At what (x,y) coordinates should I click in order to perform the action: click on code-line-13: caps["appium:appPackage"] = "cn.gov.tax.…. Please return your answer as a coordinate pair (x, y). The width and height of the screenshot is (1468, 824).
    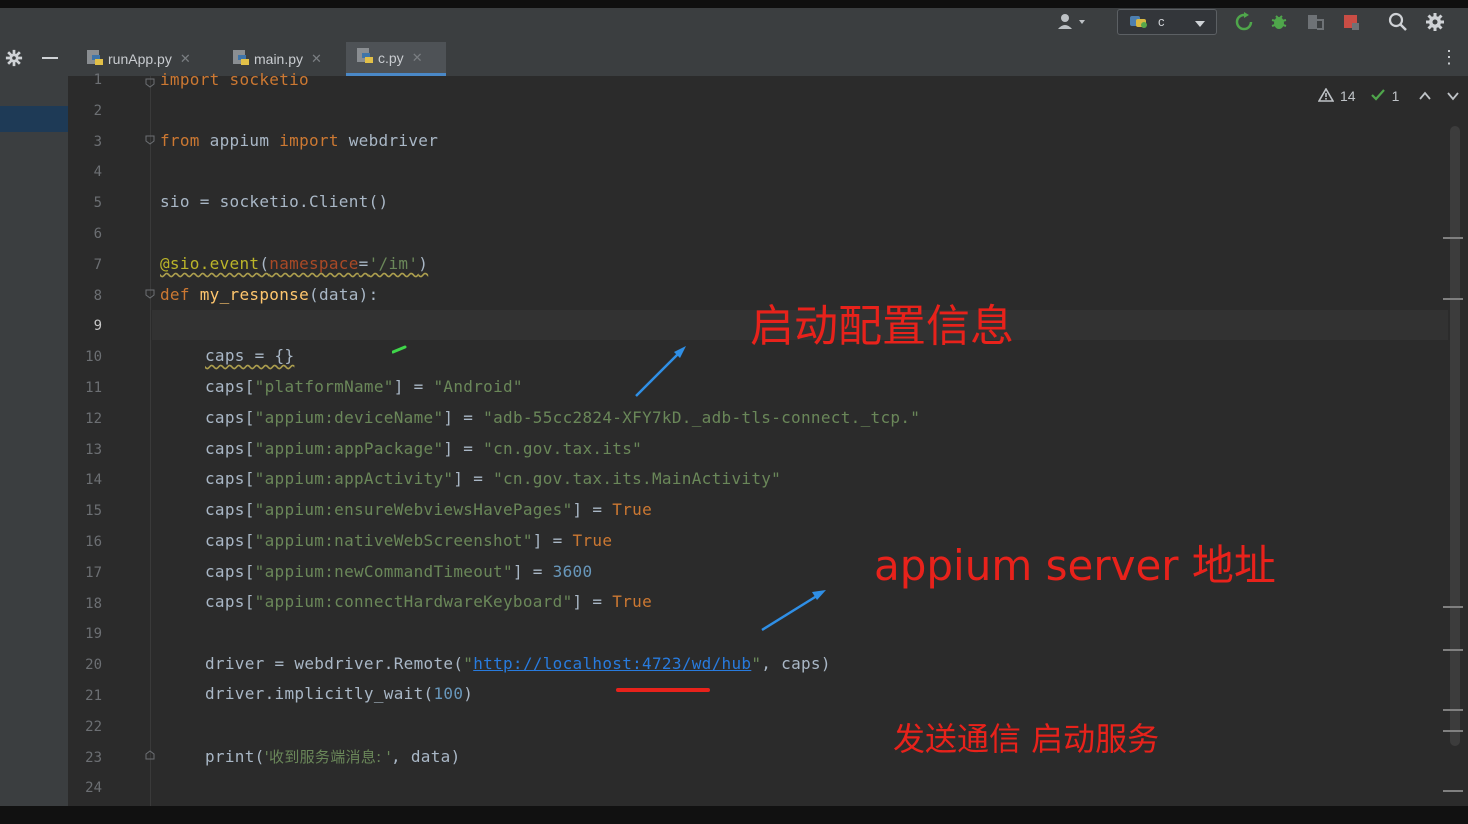
    Looking at the image, I should click on (423, 448).